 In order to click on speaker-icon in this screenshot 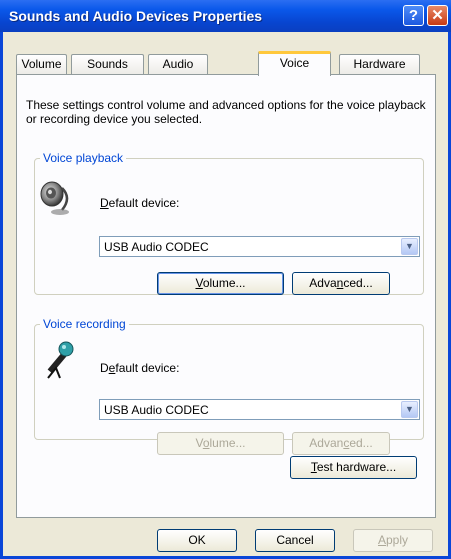, I will do `click(54, 198)`.